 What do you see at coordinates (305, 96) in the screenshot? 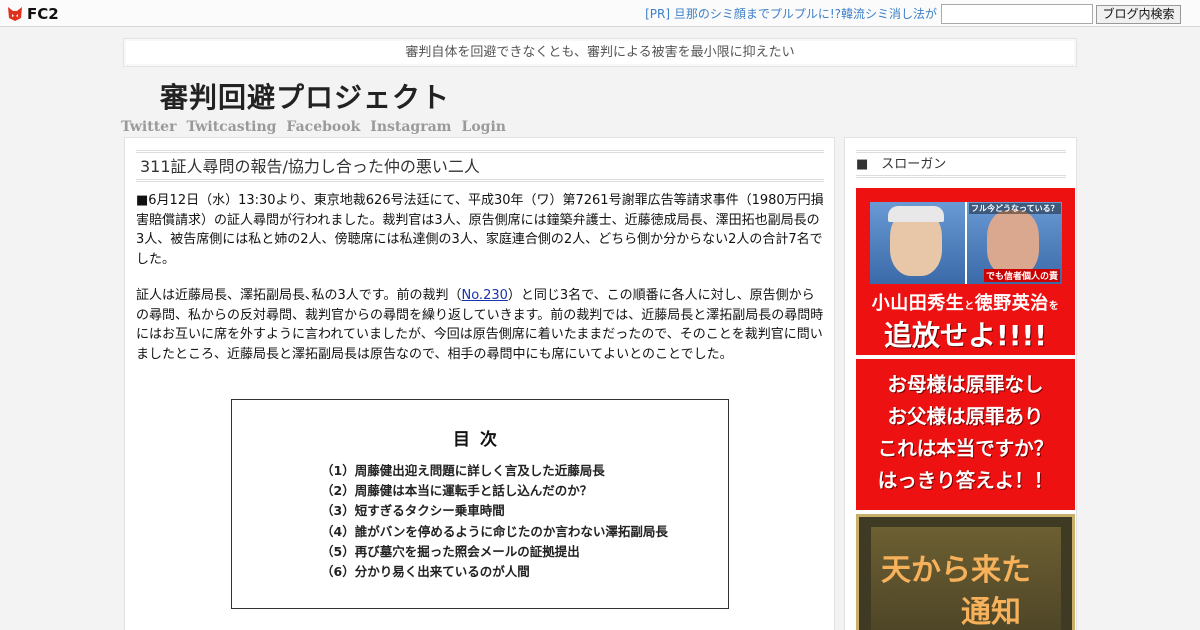
I see `site-title: 審判回避プロジェクト` at bounding box center [305, 96].